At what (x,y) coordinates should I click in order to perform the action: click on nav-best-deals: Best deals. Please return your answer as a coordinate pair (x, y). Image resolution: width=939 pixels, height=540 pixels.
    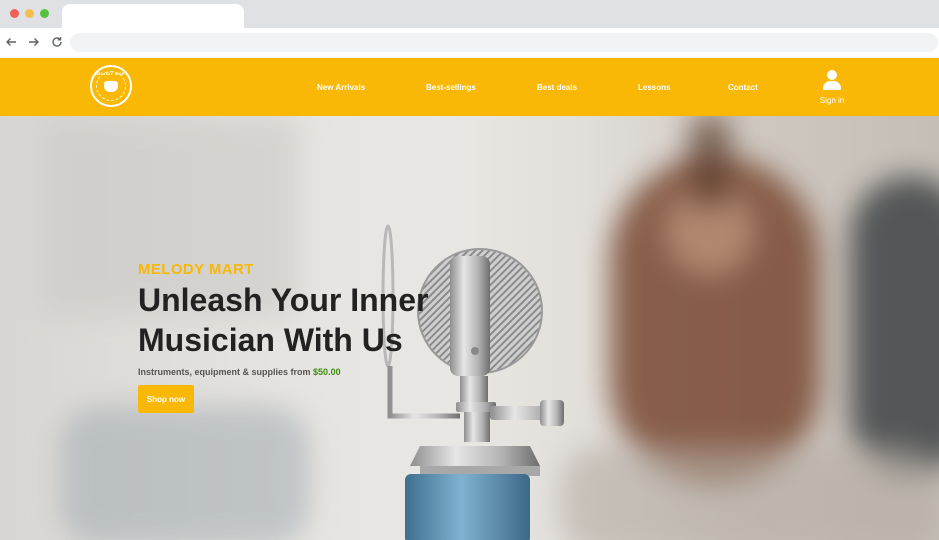
    Looking at the image, I should click on (557, 87).